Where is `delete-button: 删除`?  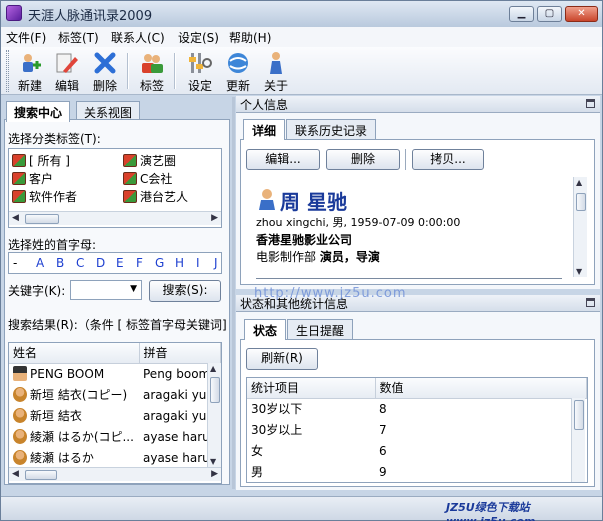 delete-button: 删除 is located at coordinates (105, 71).